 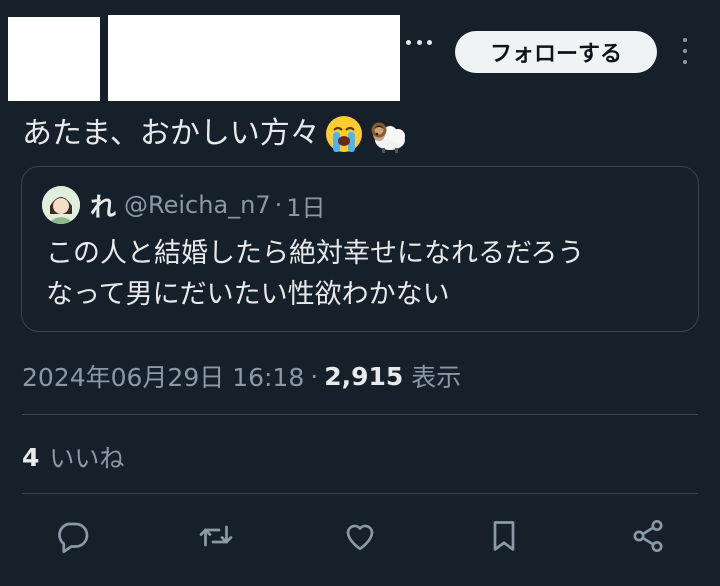 I want to click on redacted-username, so click(x=254, y=58).